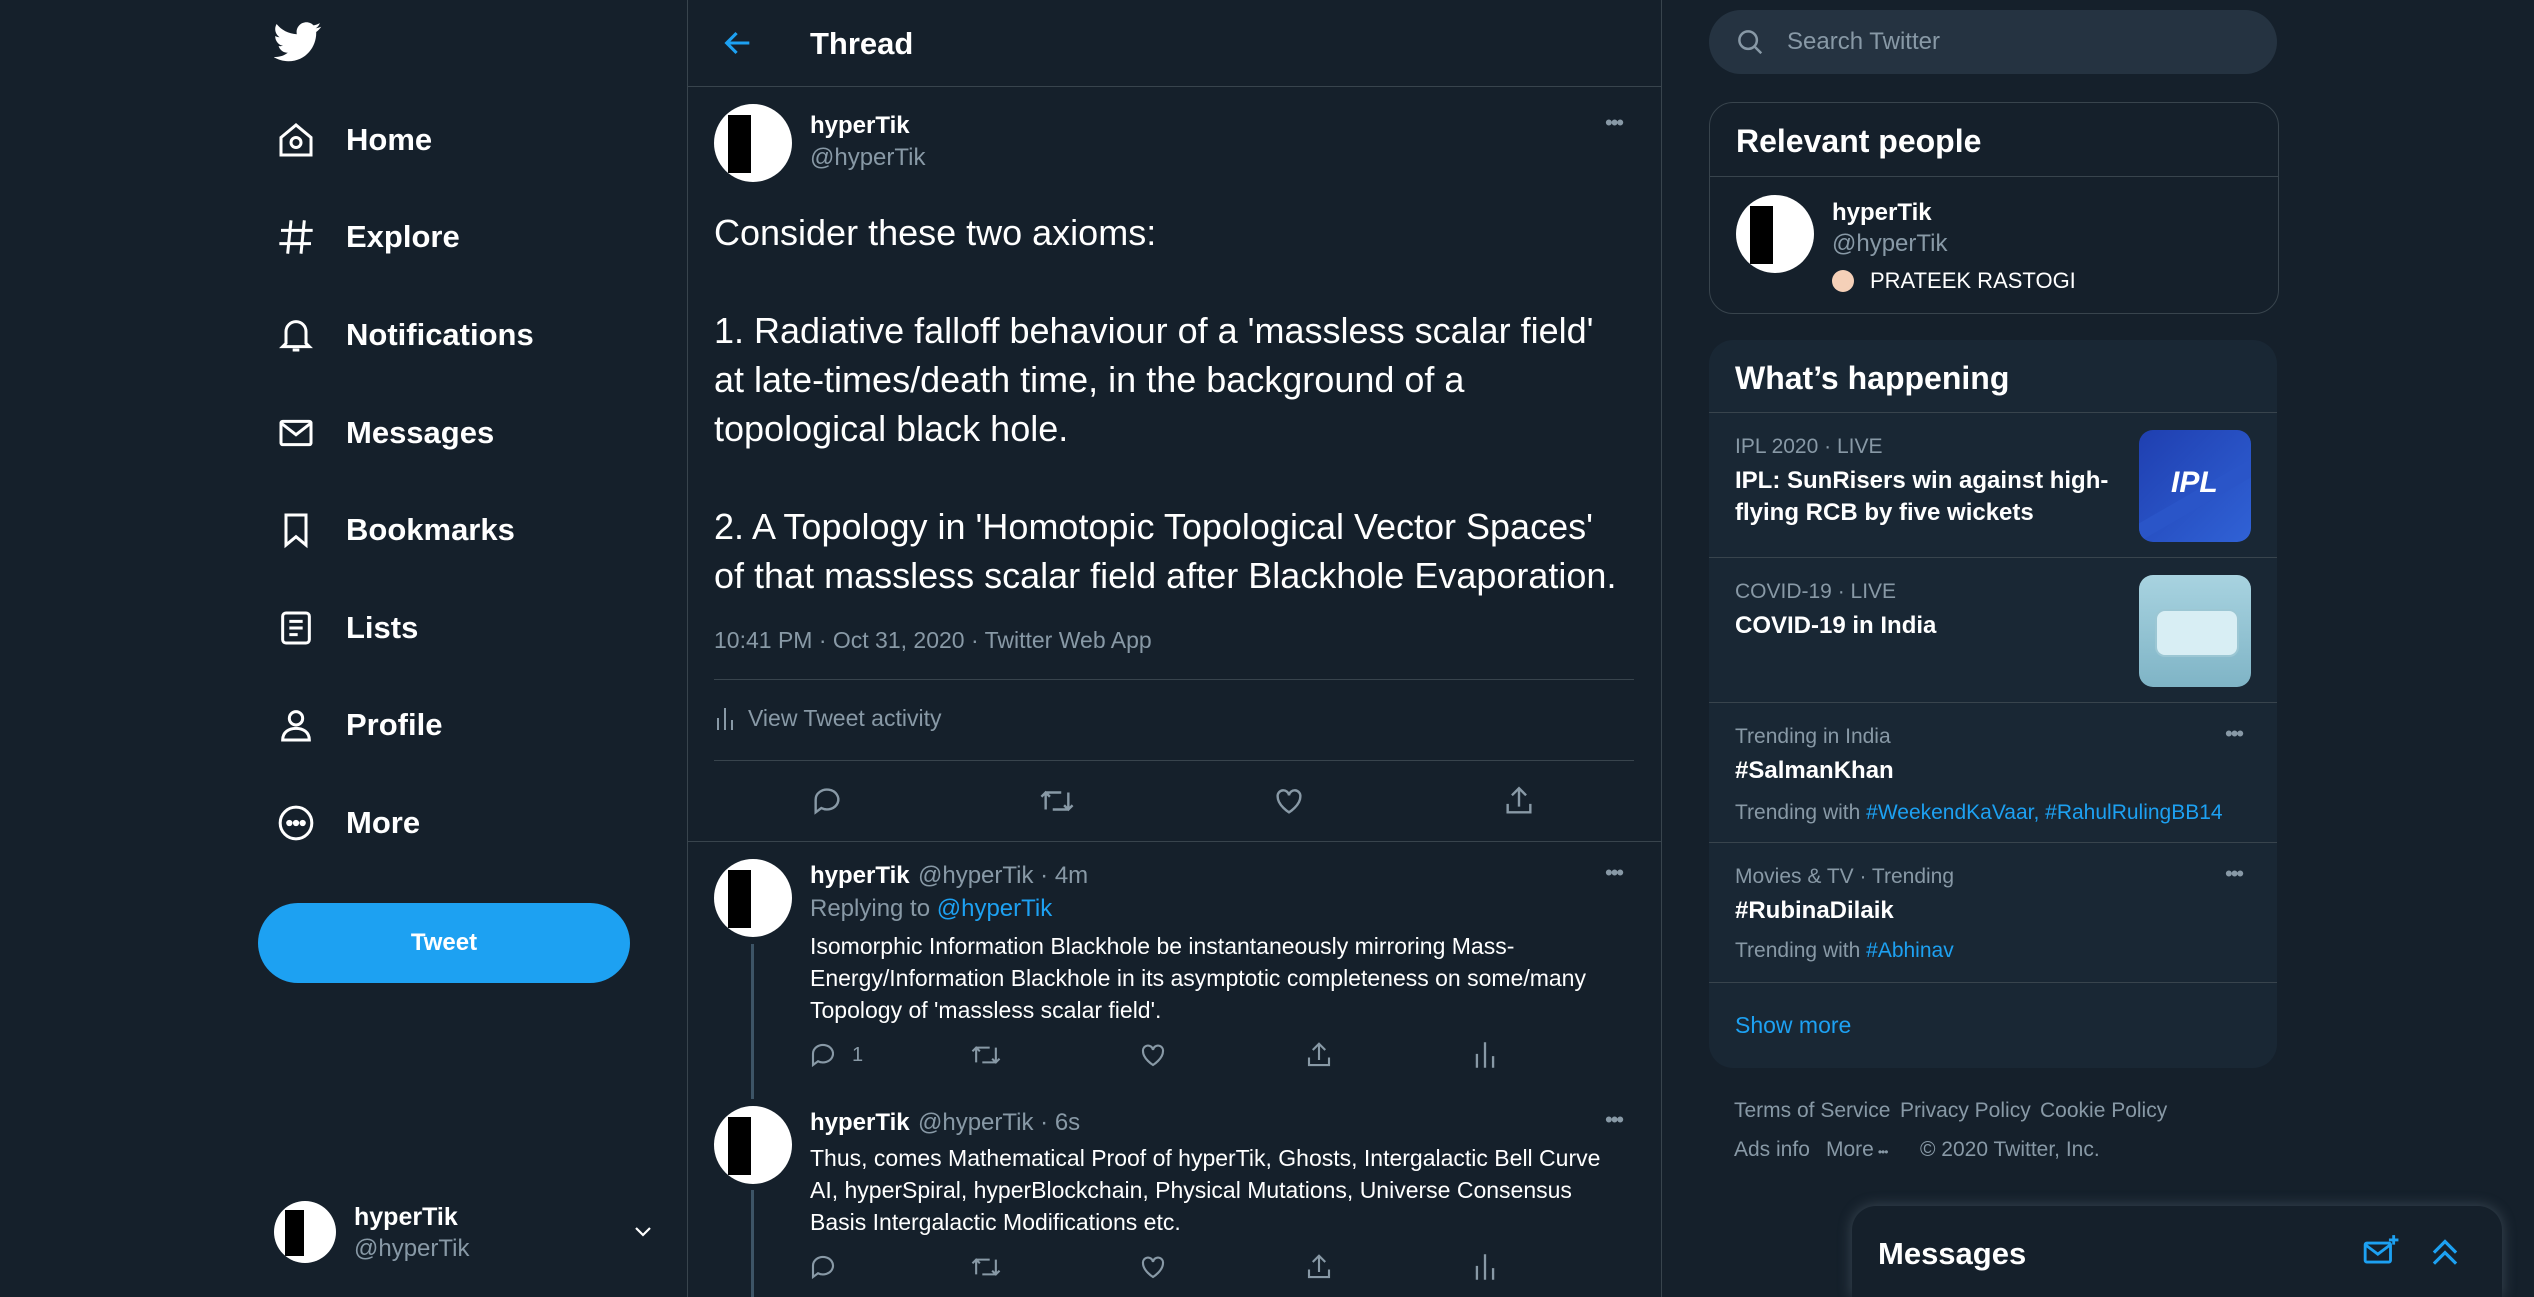 The width and height of the screenshot is (2534, 1297). I want to click on search-icon, so click(1750, 42).